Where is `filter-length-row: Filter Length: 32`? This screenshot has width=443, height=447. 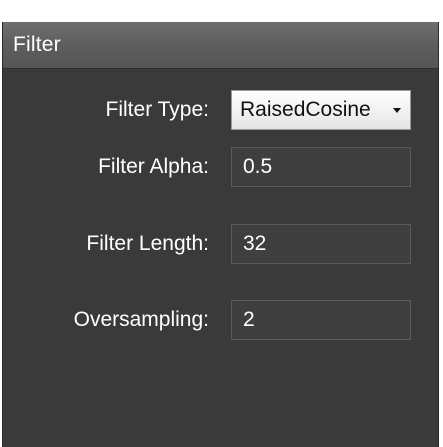
filter-length-row: Filter Length: 32 is located at coordinates (220, 244).